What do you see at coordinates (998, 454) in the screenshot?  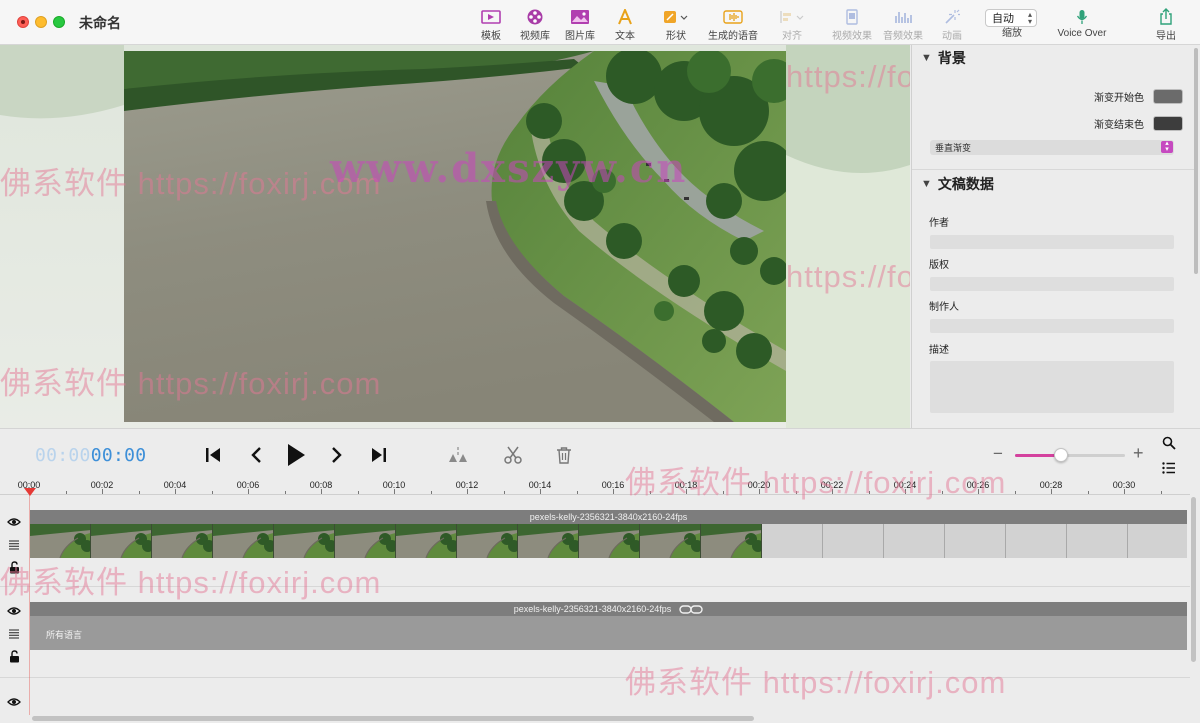 I see `zoom-out-button: −` at bounding box center [998, 454].